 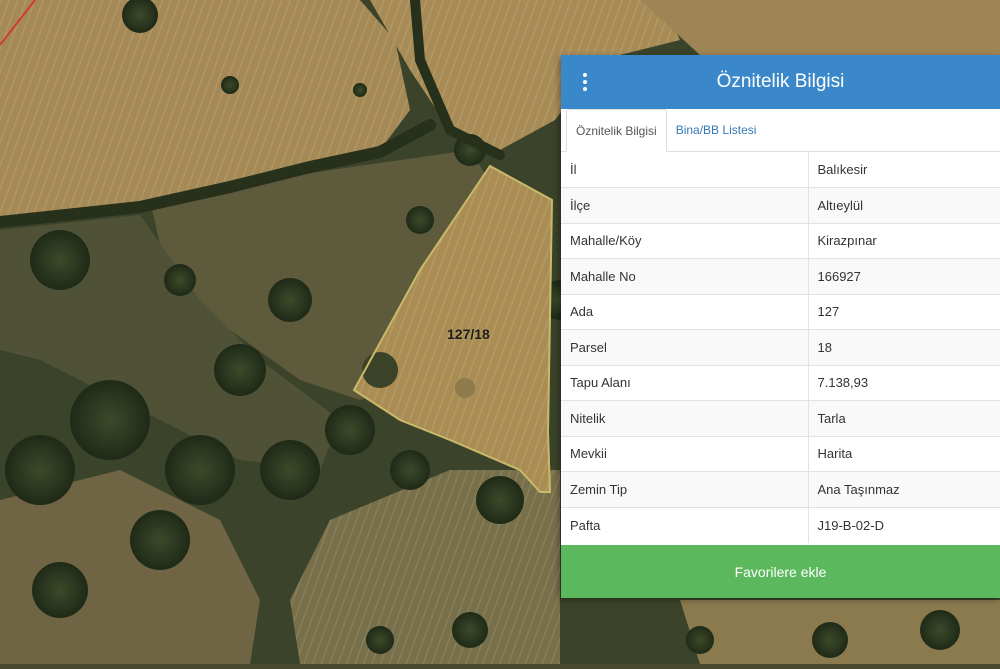 What do you see at coordinates (468, 334) in the screenshot?
I see `parcel-label: 127/18` at bounding box center [468, 334].